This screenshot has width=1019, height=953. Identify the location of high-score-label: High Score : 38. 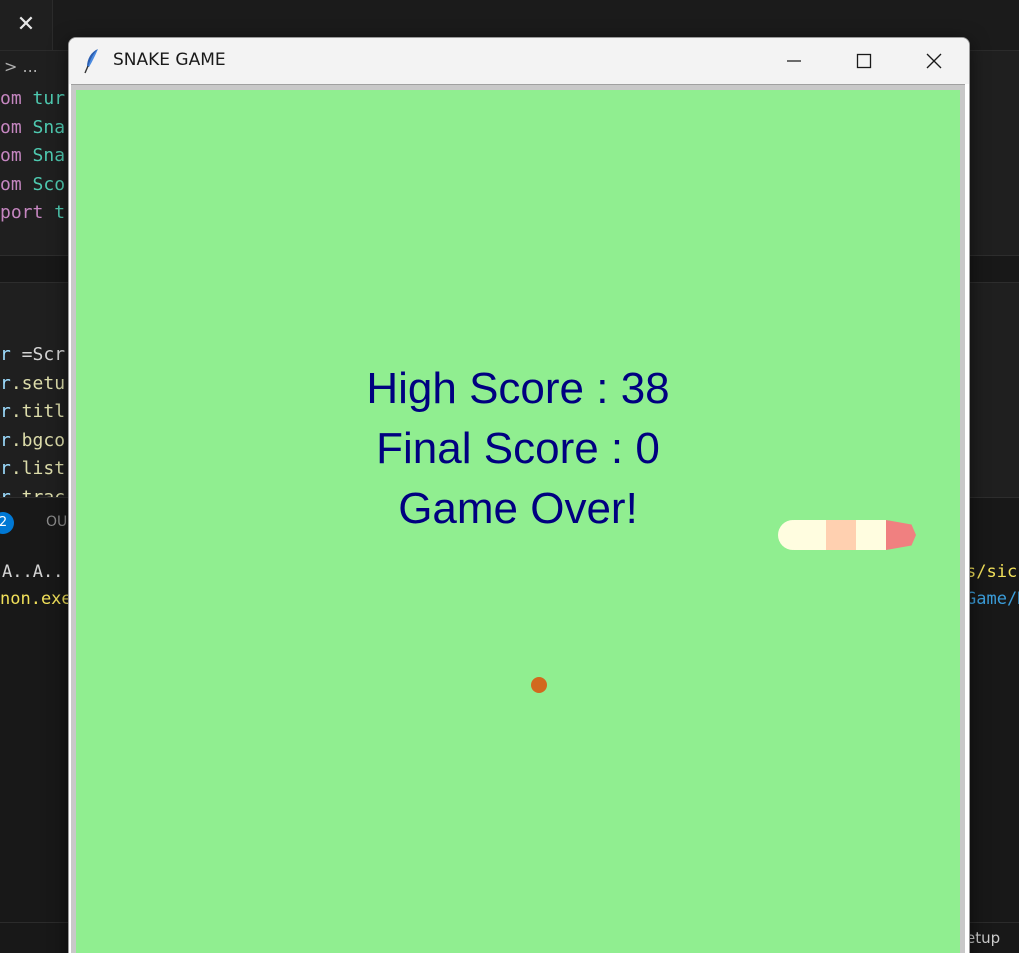
(518, 388).